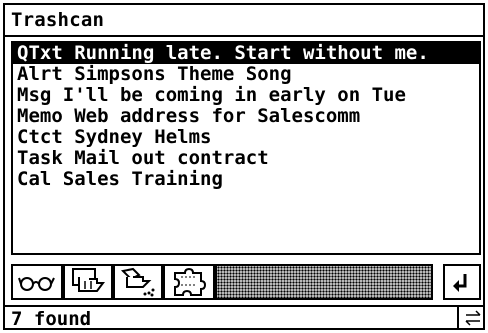 The width and height of the screenshot is (488, 333). Describe the element at coordinates (473, 318) in the screenshot. I see `scroll-arrows-icon` at that location.